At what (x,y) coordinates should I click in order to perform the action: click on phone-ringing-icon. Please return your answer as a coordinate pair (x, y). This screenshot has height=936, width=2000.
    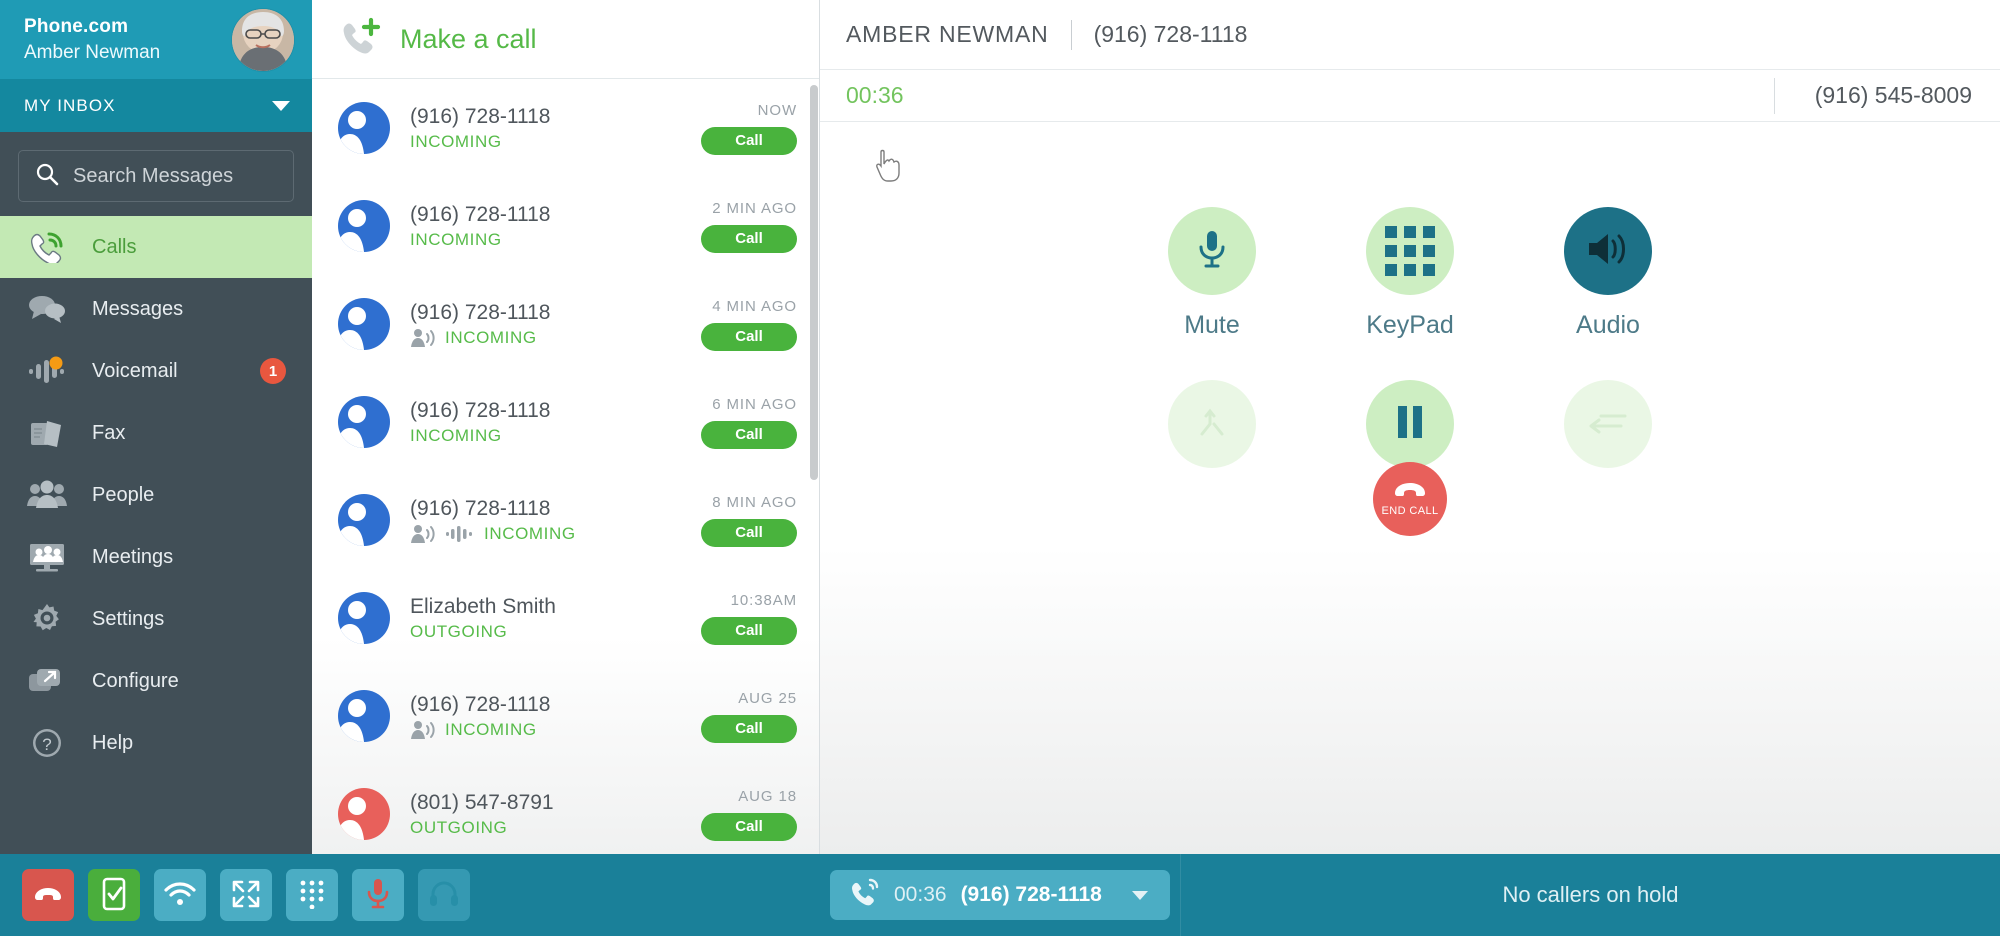
    Looking at the image, I should click on (865, 895).